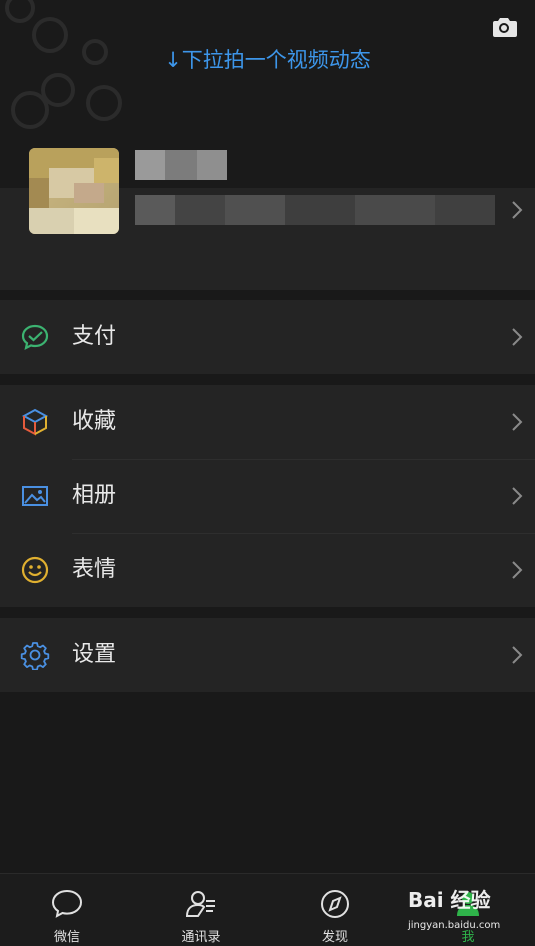  What do you see at coordinates (94, 569) in the screenshot?
I see `stickers-label: 表情` at bounding box center [94, 569].